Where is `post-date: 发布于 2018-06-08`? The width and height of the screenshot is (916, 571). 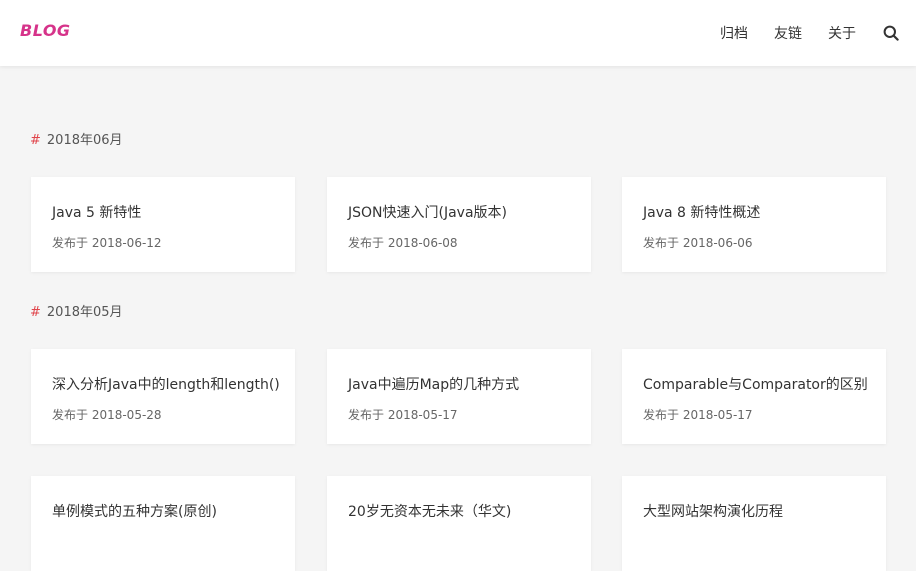 post-date: 发布于 2018-06-08 is located at coordinates (403, 243).